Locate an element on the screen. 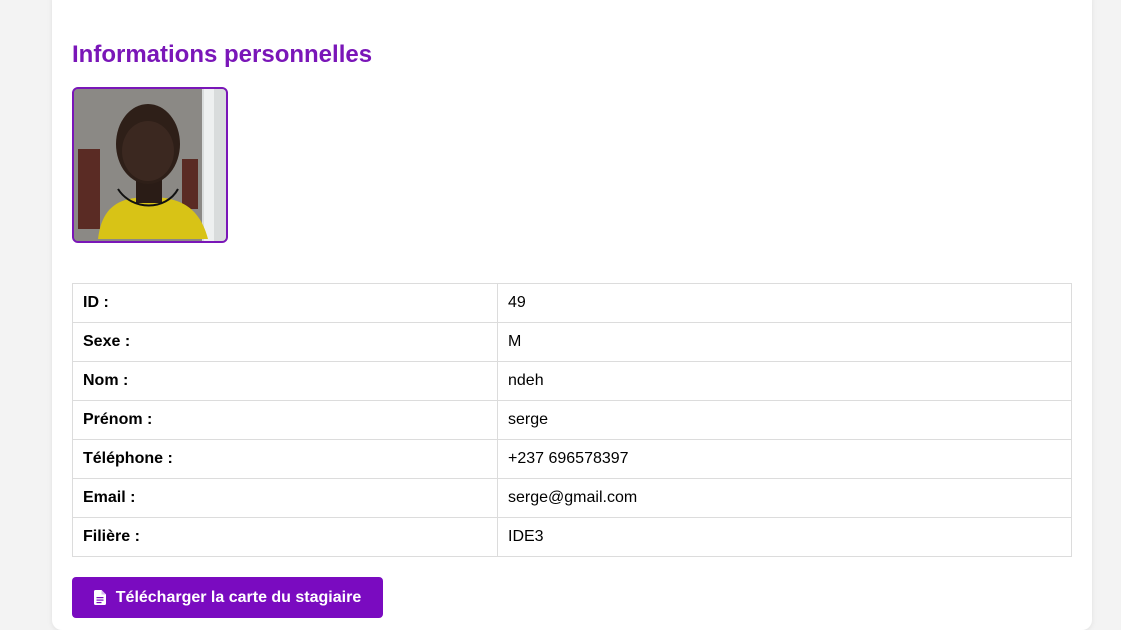 Image resolution: width=1121 pixels, height=630 pixels. field-value: serge is located at coordinates (784, 420).